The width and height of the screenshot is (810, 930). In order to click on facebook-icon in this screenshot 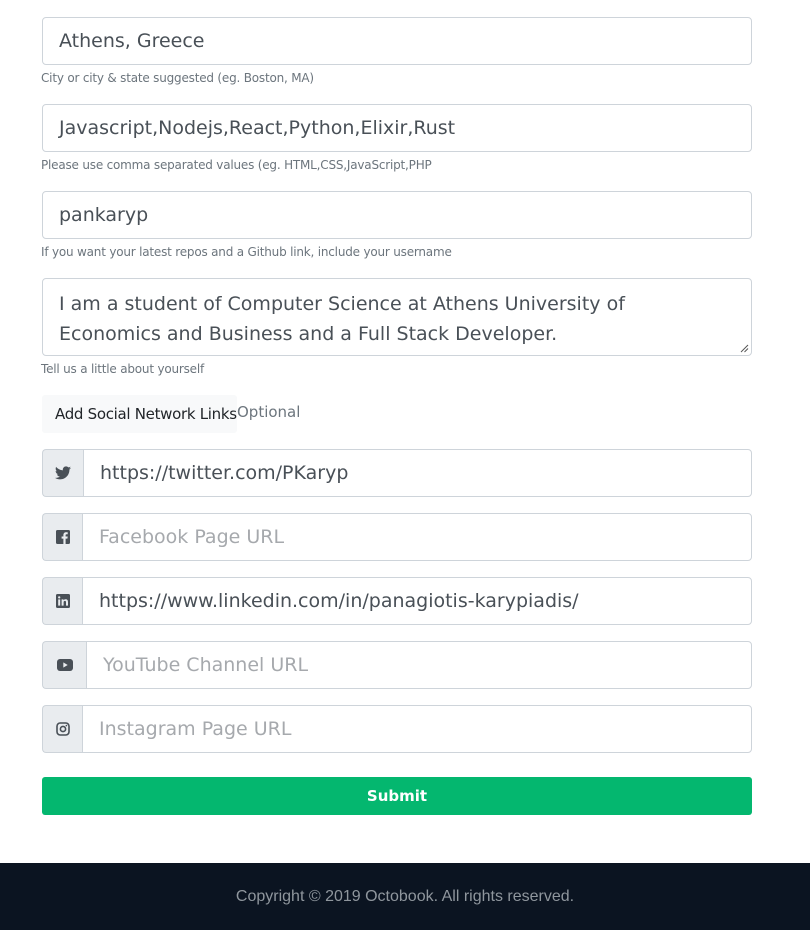, I will do `click(62, 537)`.